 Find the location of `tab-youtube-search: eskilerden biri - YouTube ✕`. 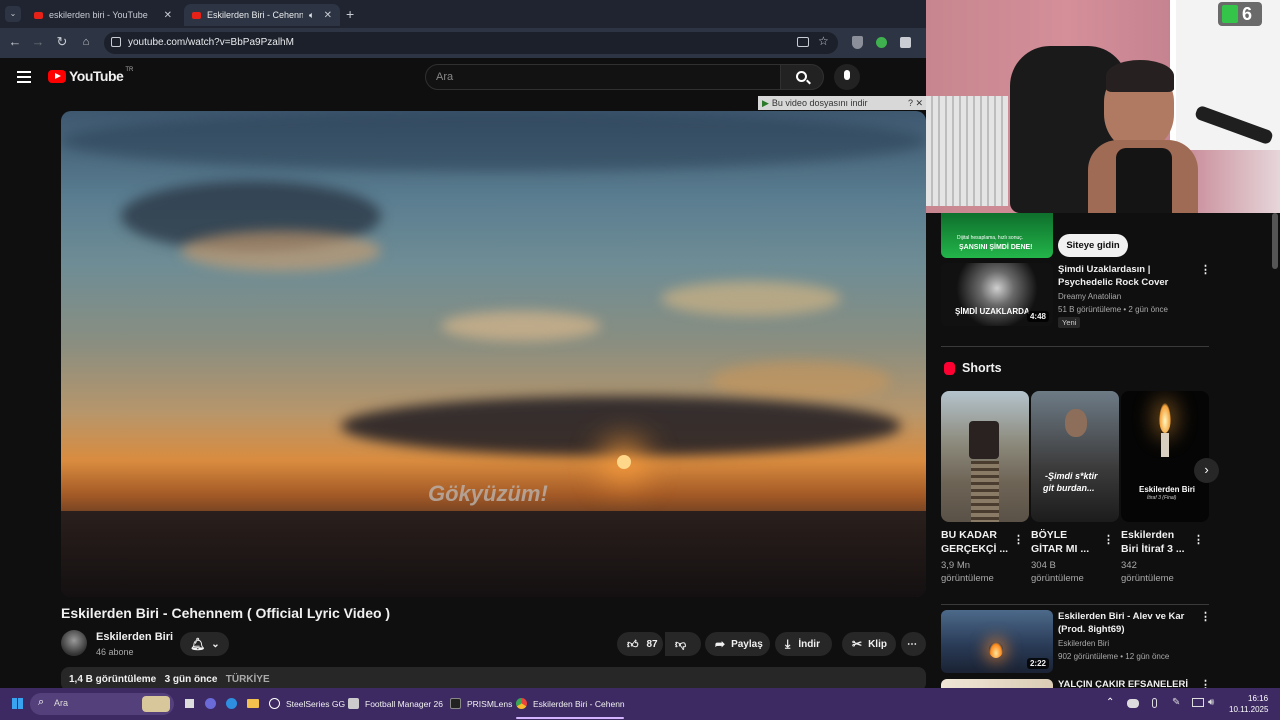

tab-youtube-search: eskilerden biri - YouTube ✕ is located at coordinates (103, 15).